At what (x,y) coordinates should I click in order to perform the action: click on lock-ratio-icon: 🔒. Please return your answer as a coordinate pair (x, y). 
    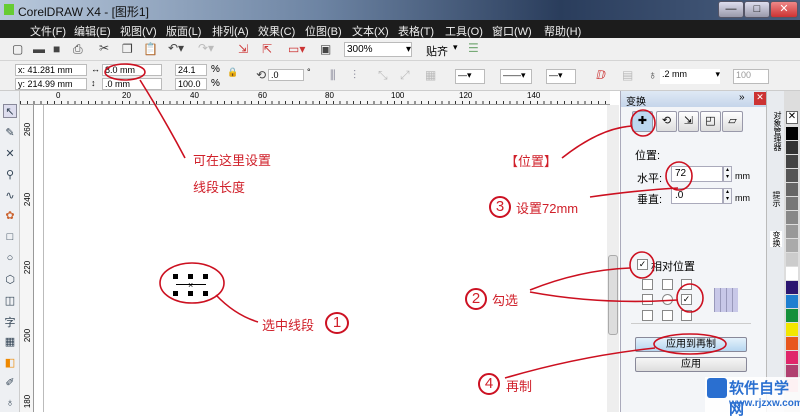
    Looking at the image, I should click on (232, 72).